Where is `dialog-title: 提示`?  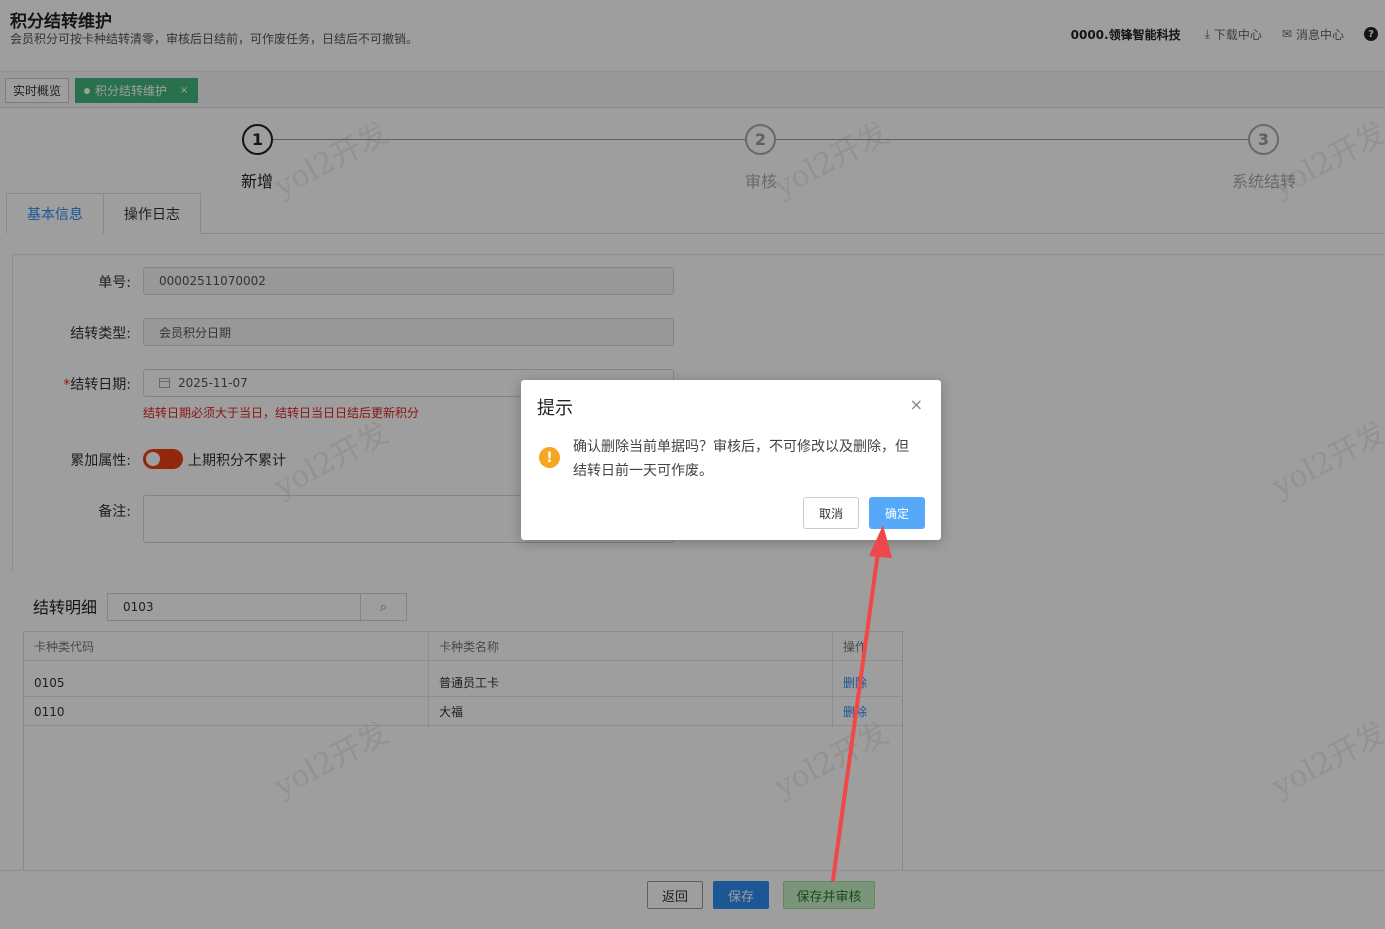 dialog-title: 提示 is located at coordinates (555, 408).